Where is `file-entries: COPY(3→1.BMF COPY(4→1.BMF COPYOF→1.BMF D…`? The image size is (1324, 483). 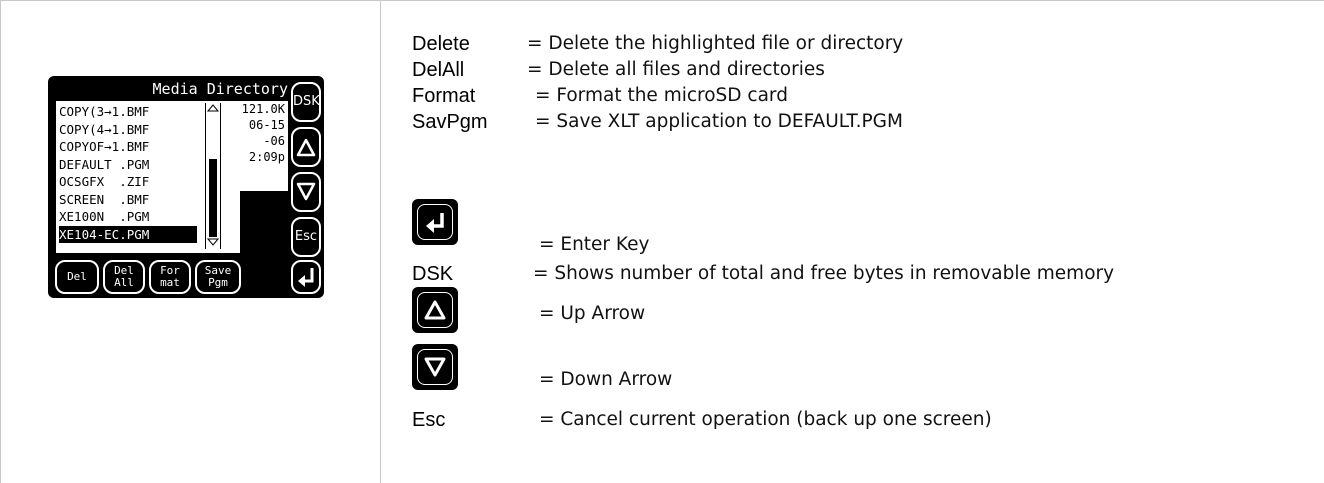
file-entries: COPY(3→1.BMF COPY(4→1.BMF COPYOF→1.BMF D… is located at coordinates (128, 173).